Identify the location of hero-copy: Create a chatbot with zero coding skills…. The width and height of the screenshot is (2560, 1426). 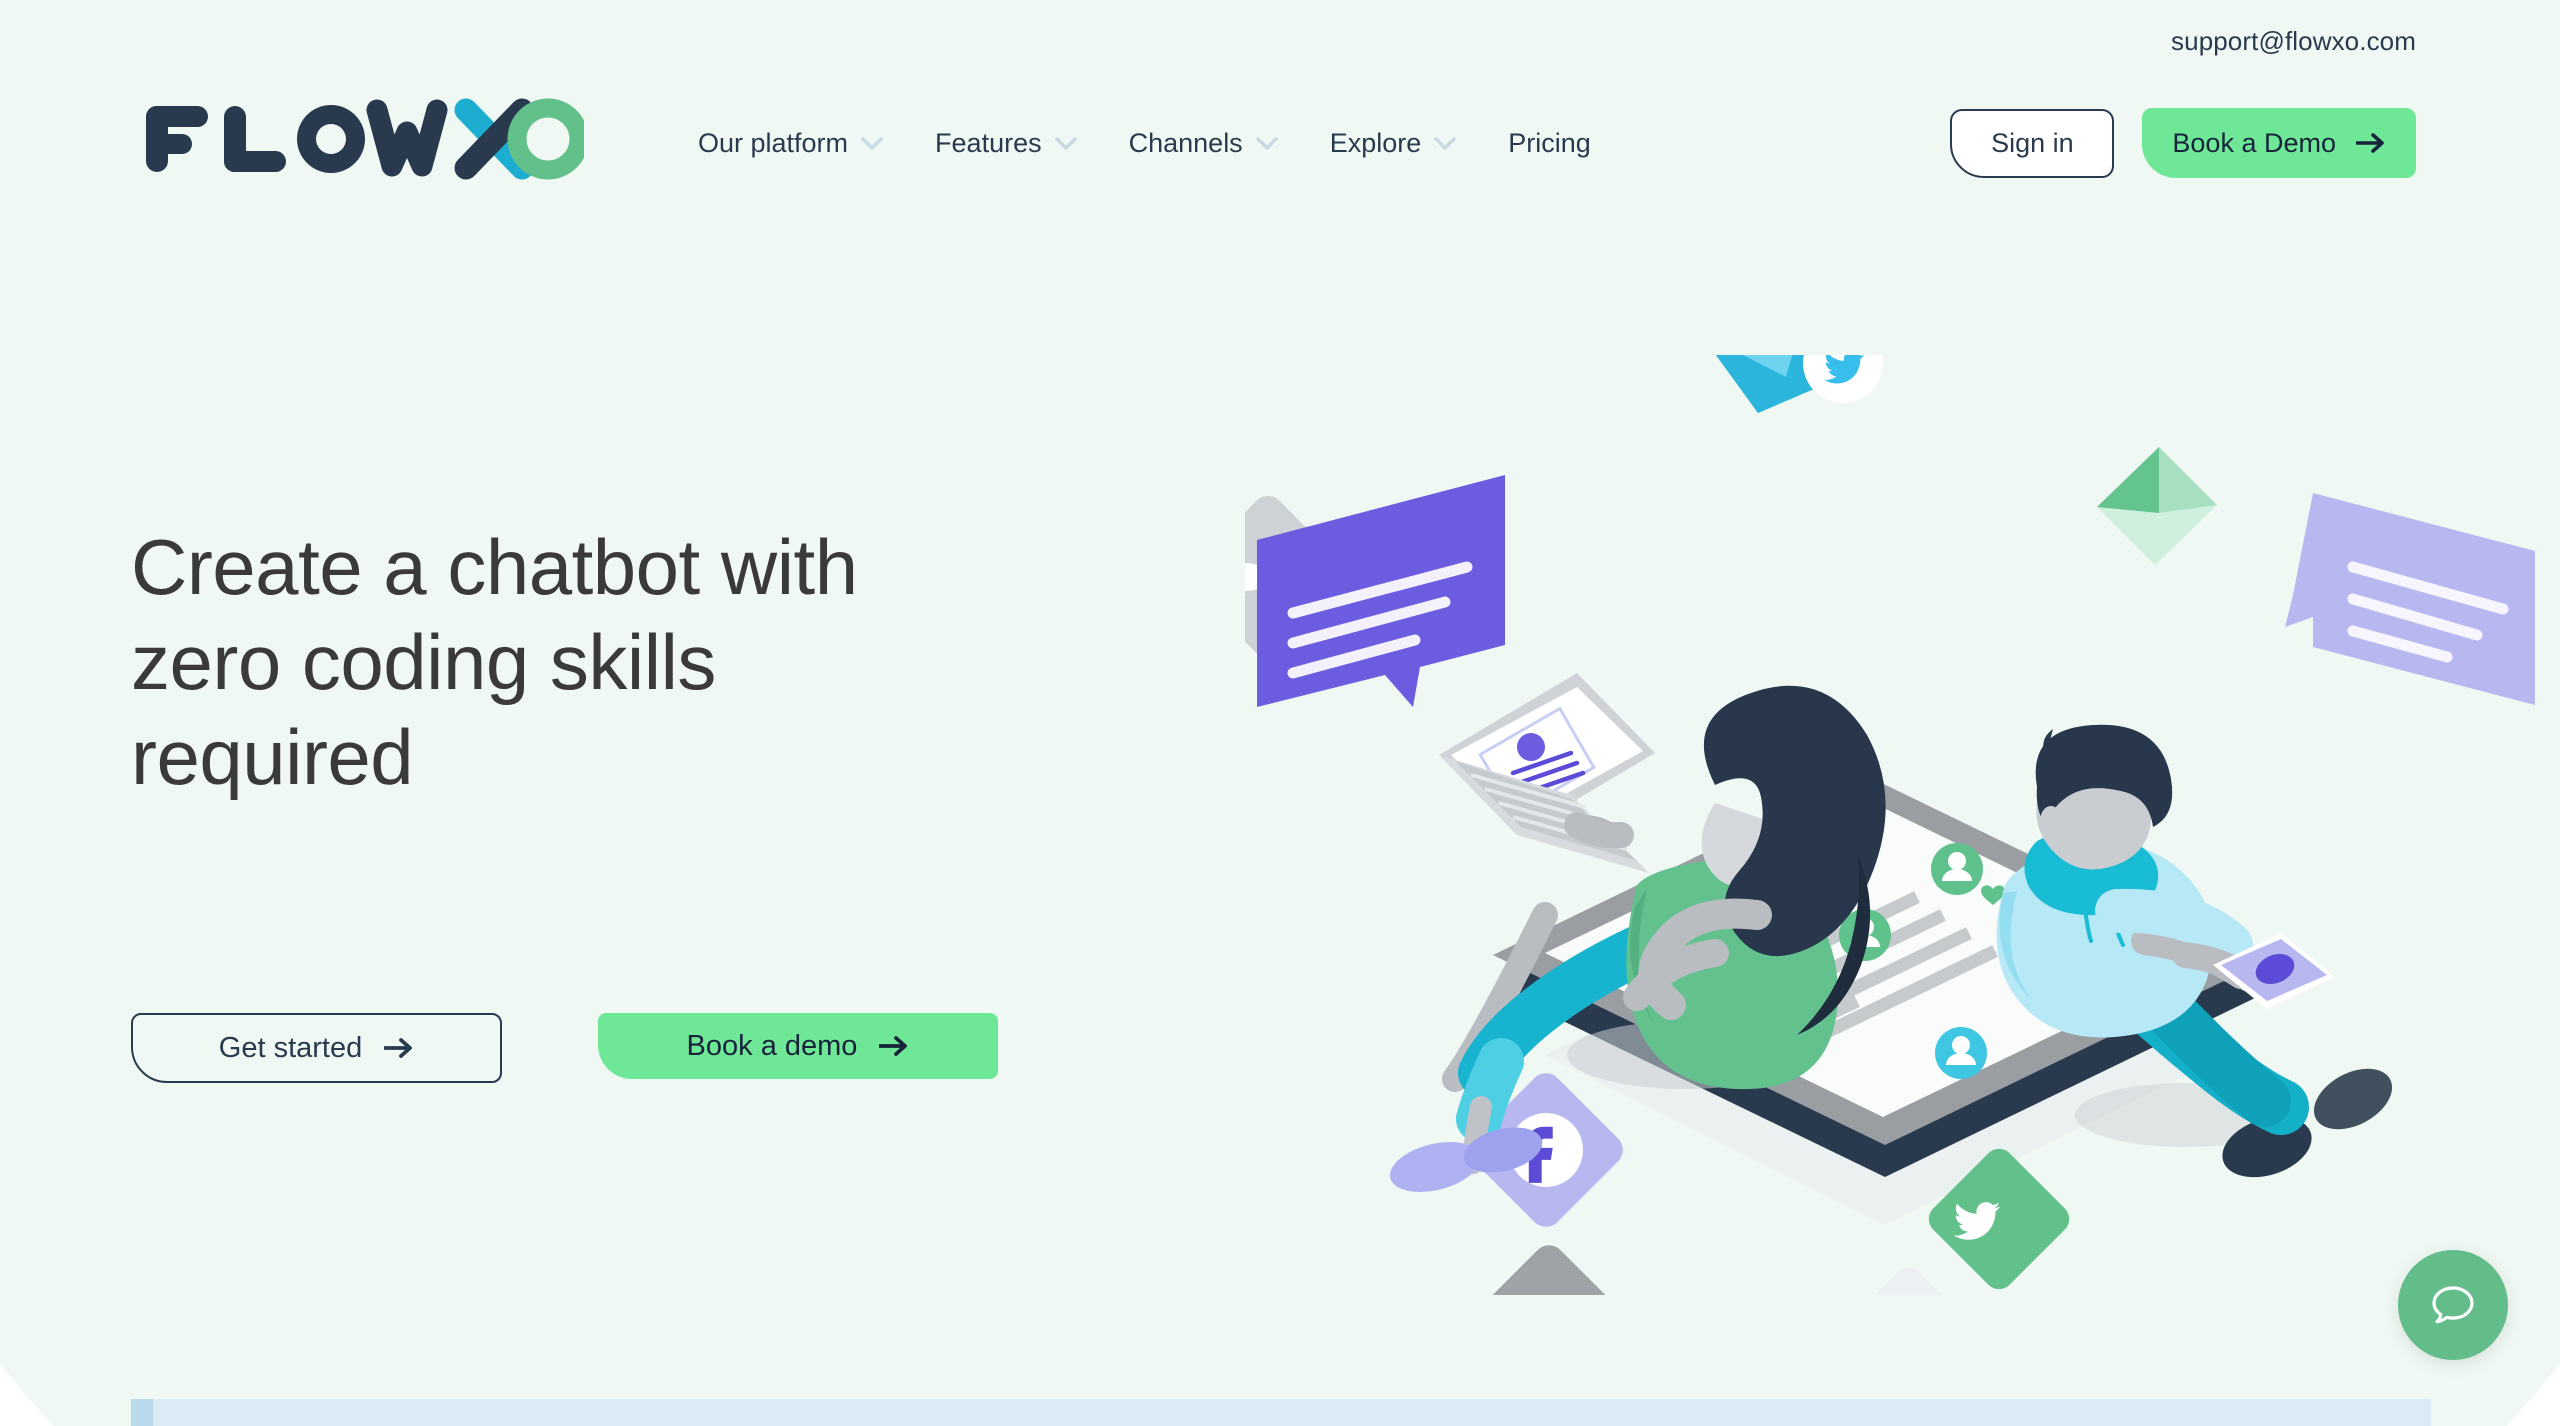
(631, 662).